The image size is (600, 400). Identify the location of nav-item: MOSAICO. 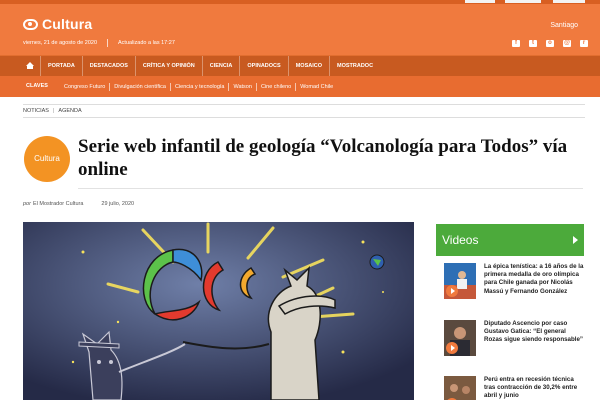
(308, 66).